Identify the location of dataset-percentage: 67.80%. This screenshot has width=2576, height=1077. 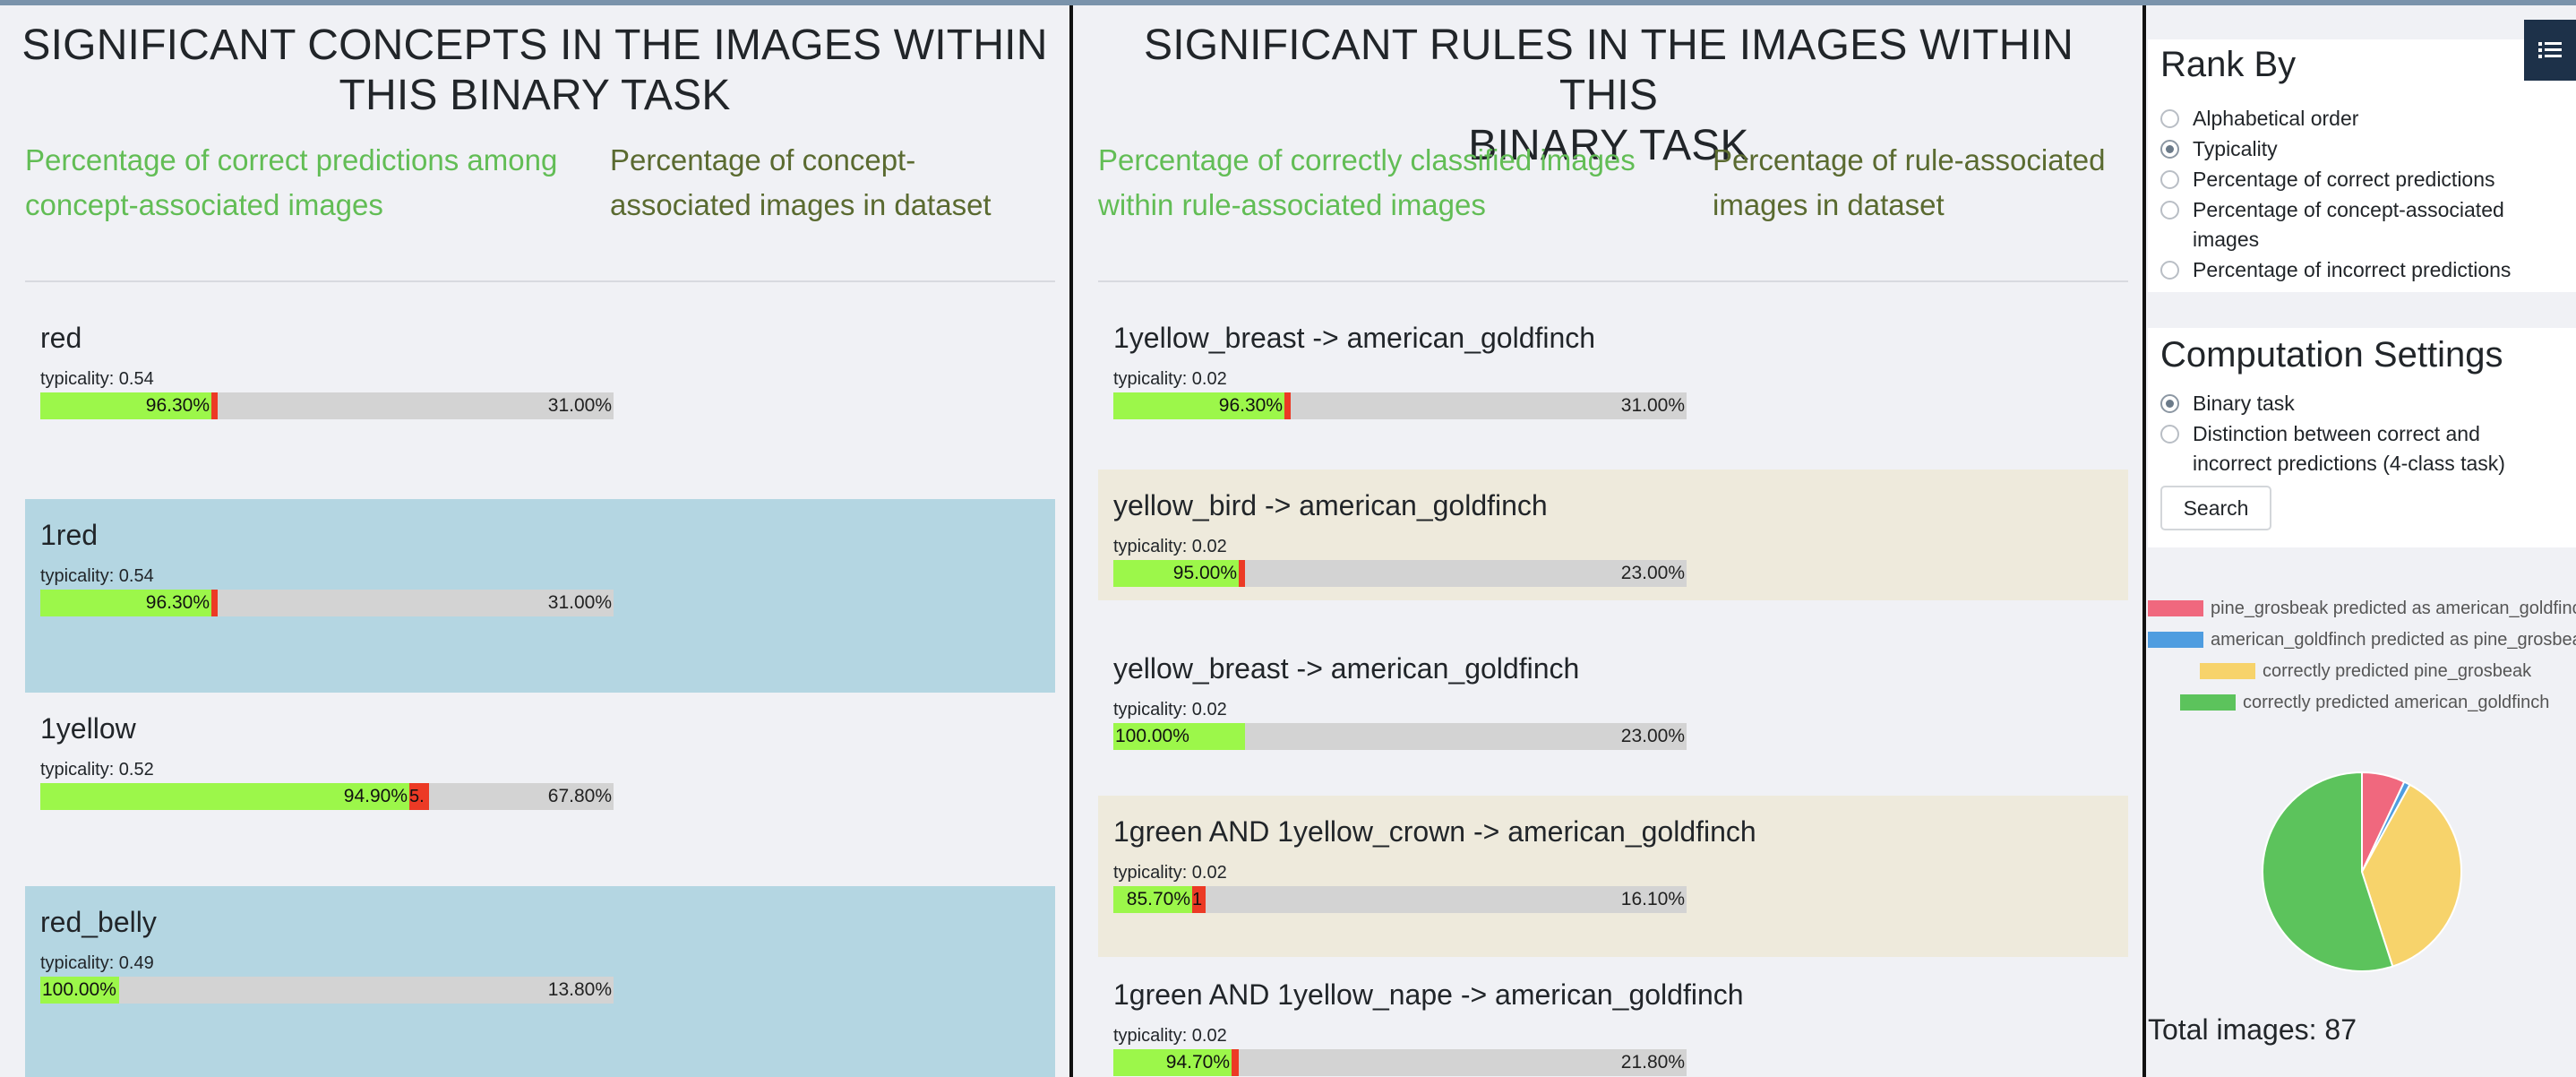
(579, 796).